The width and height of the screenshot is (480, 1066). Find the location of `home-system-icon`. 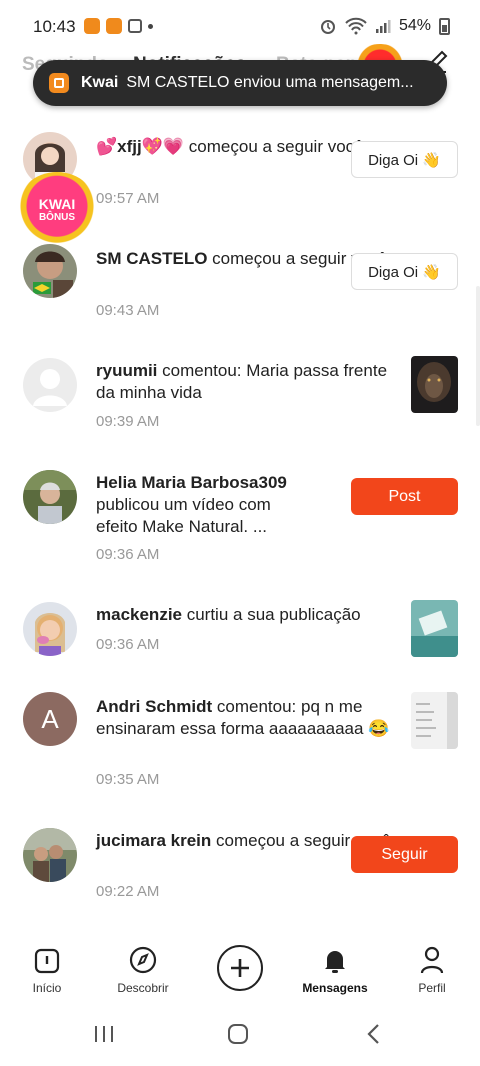

home-system-icon is located at coordinates (238, 1034).